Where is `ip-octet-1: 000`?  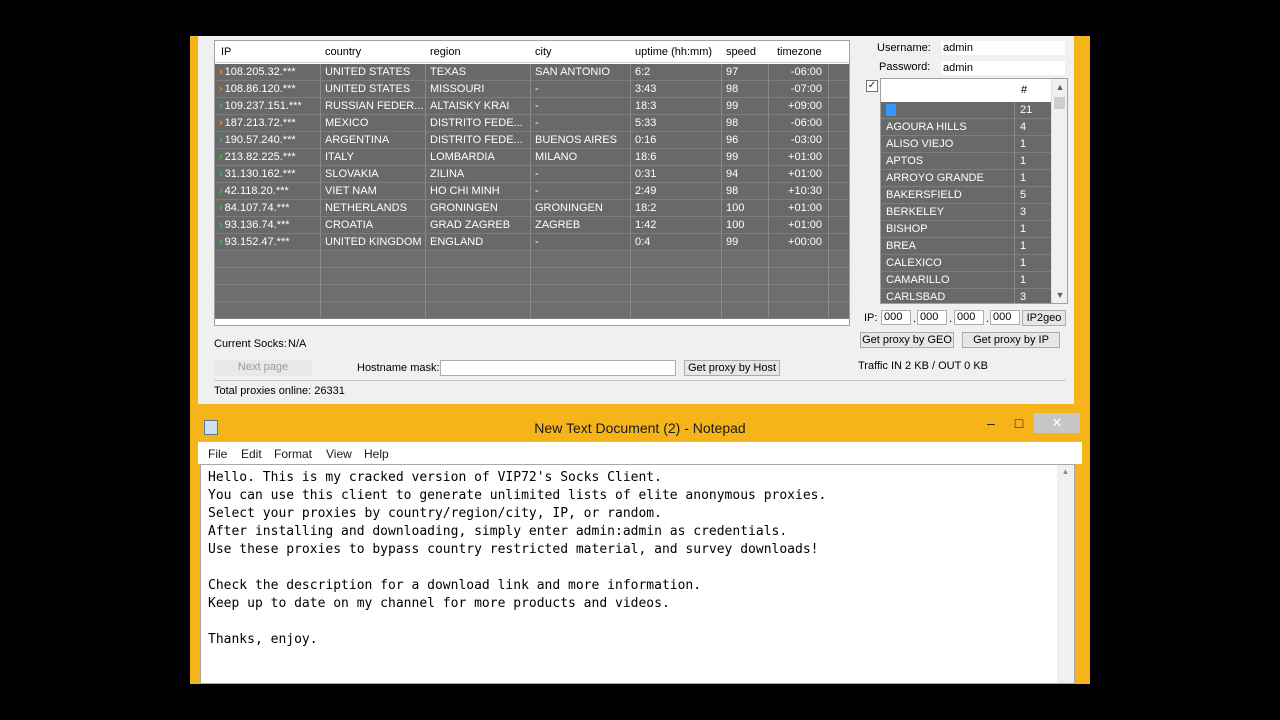 ip-octet-1: 000 is located at coordinates (896, 317).